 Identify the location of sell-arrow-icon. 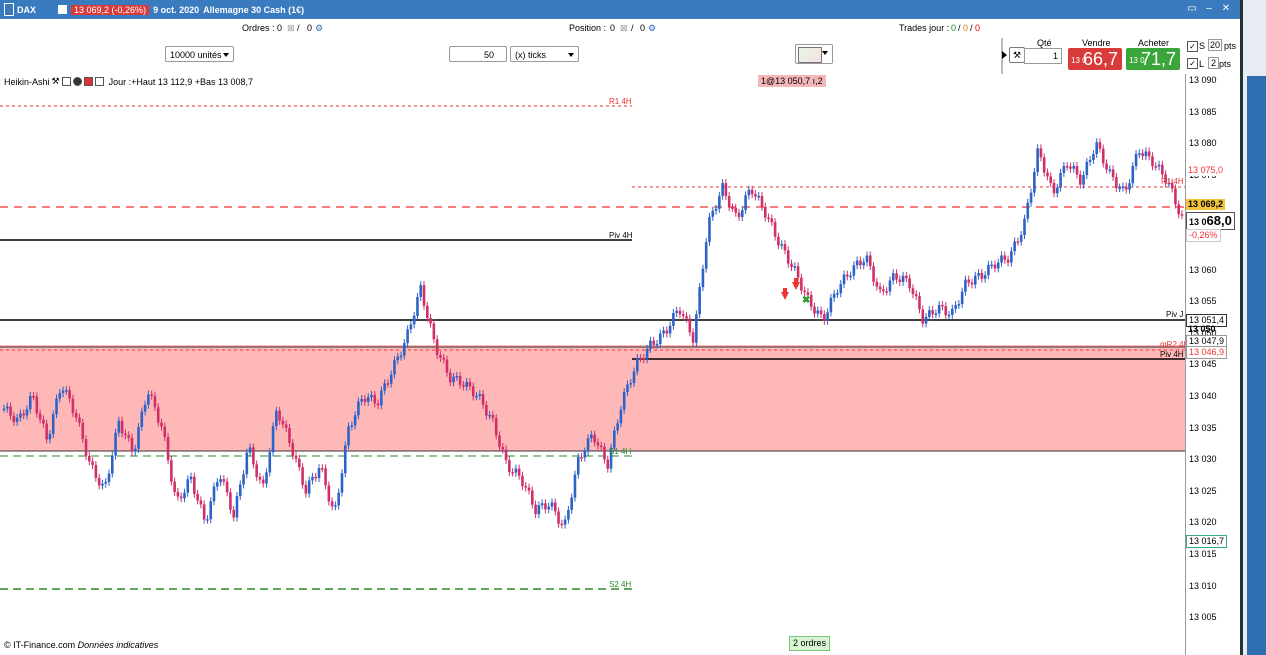
(785, 294).